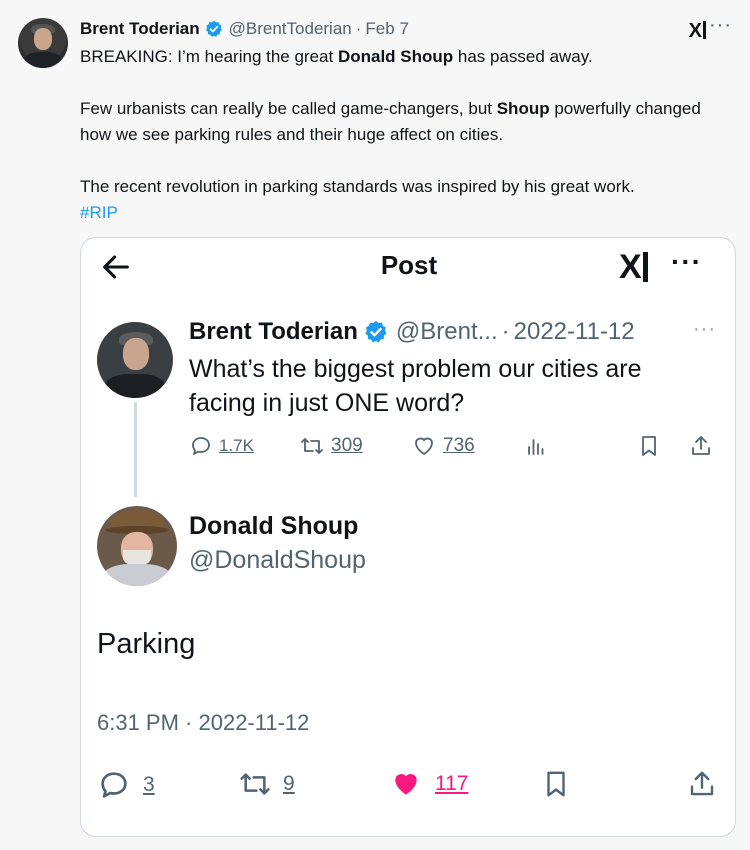 The width and height of the screenshot is (750, 850). I want to click on repost-count: 309, so click(347, 446).